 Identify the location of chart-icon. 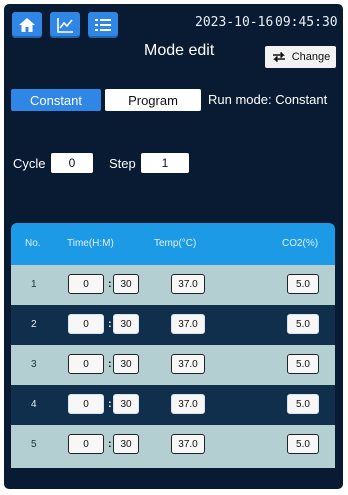
(65, 25).